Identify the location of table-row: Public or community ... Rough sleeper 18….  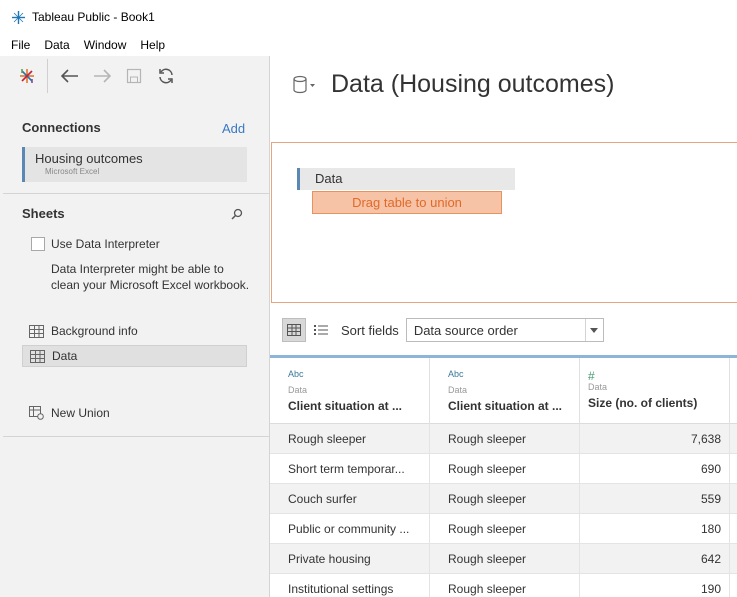
(503, 529).